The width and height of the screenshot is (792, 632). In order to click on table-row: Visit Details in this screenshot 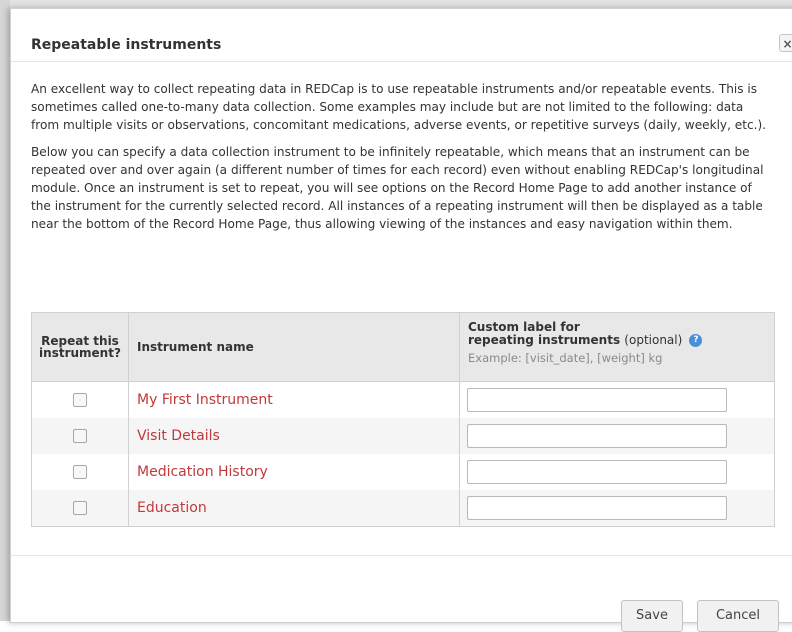, I will do `click(403, 436)`.